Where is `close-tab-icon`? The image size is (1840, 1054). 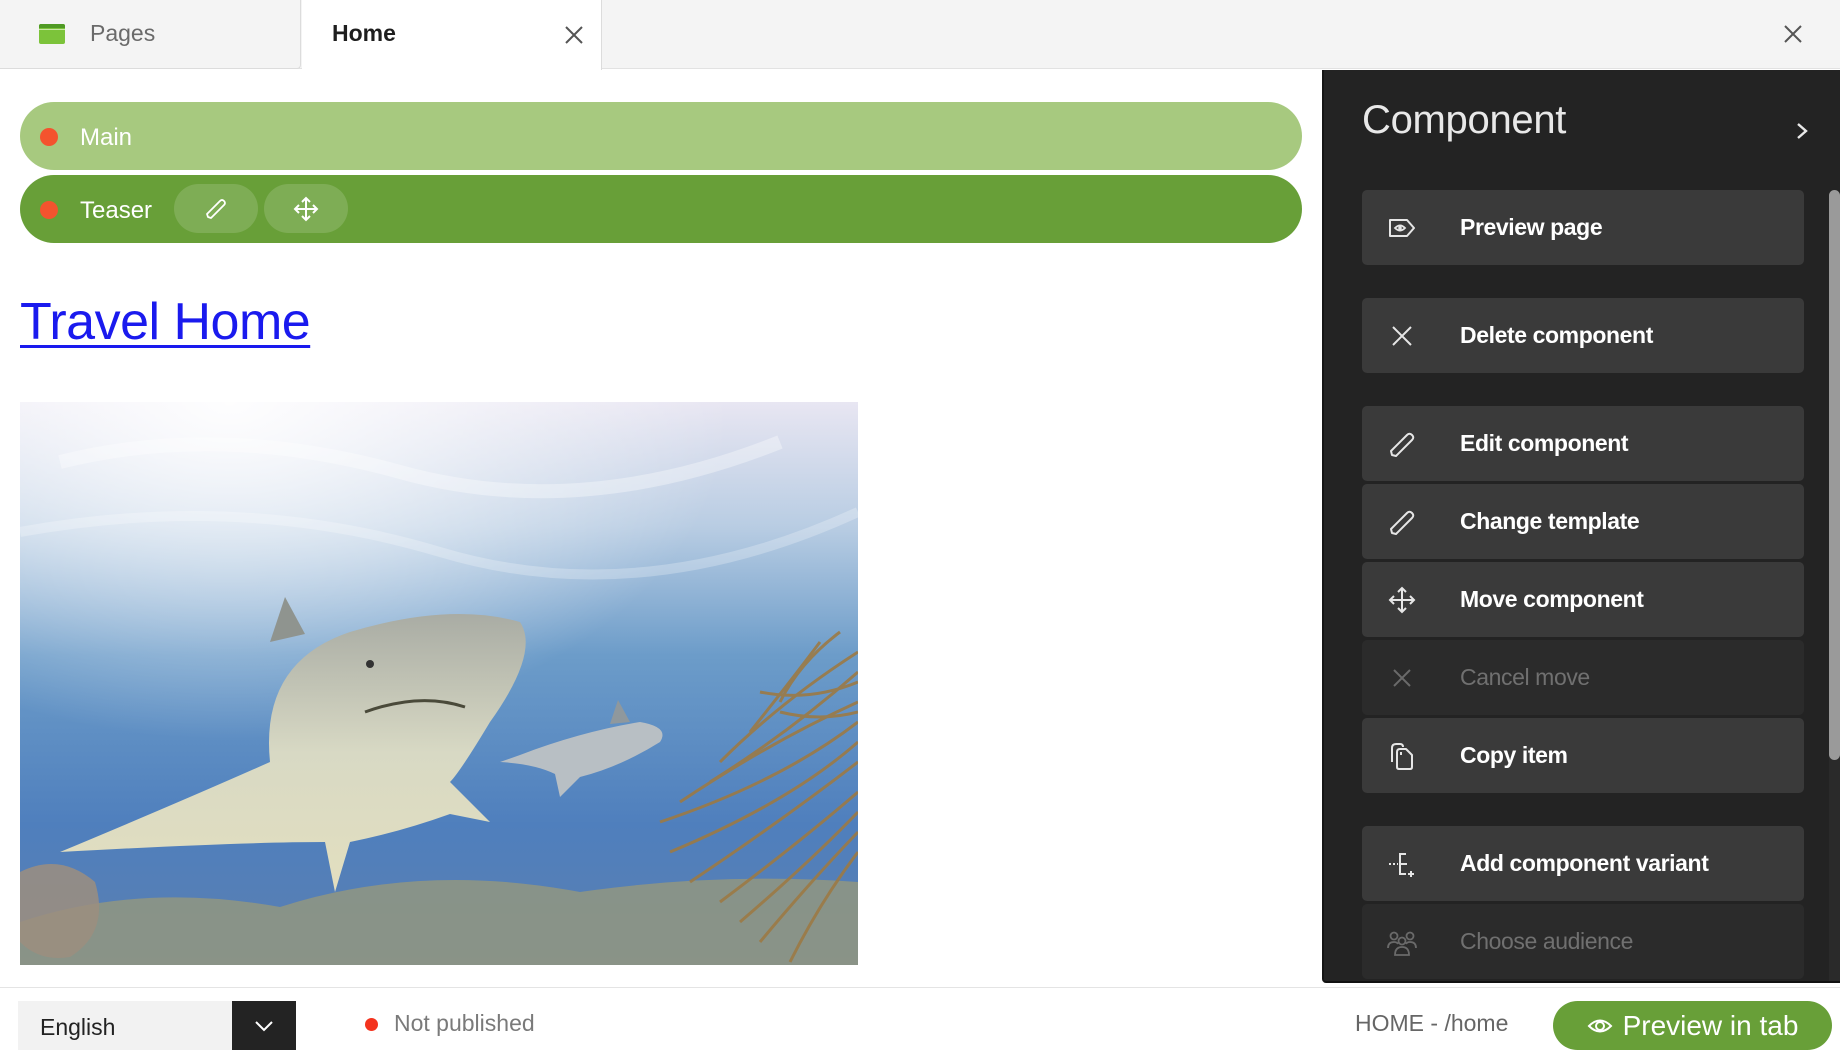 close-tab-icon is located at coordinates (574, 35).